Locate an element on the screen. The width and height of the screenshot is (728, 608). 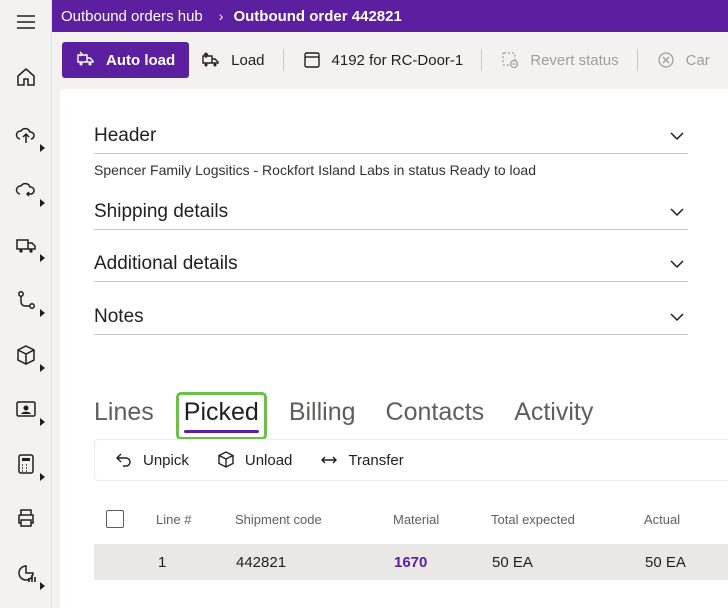
transfer-arrows-icon is located at coordinates (329, 460).